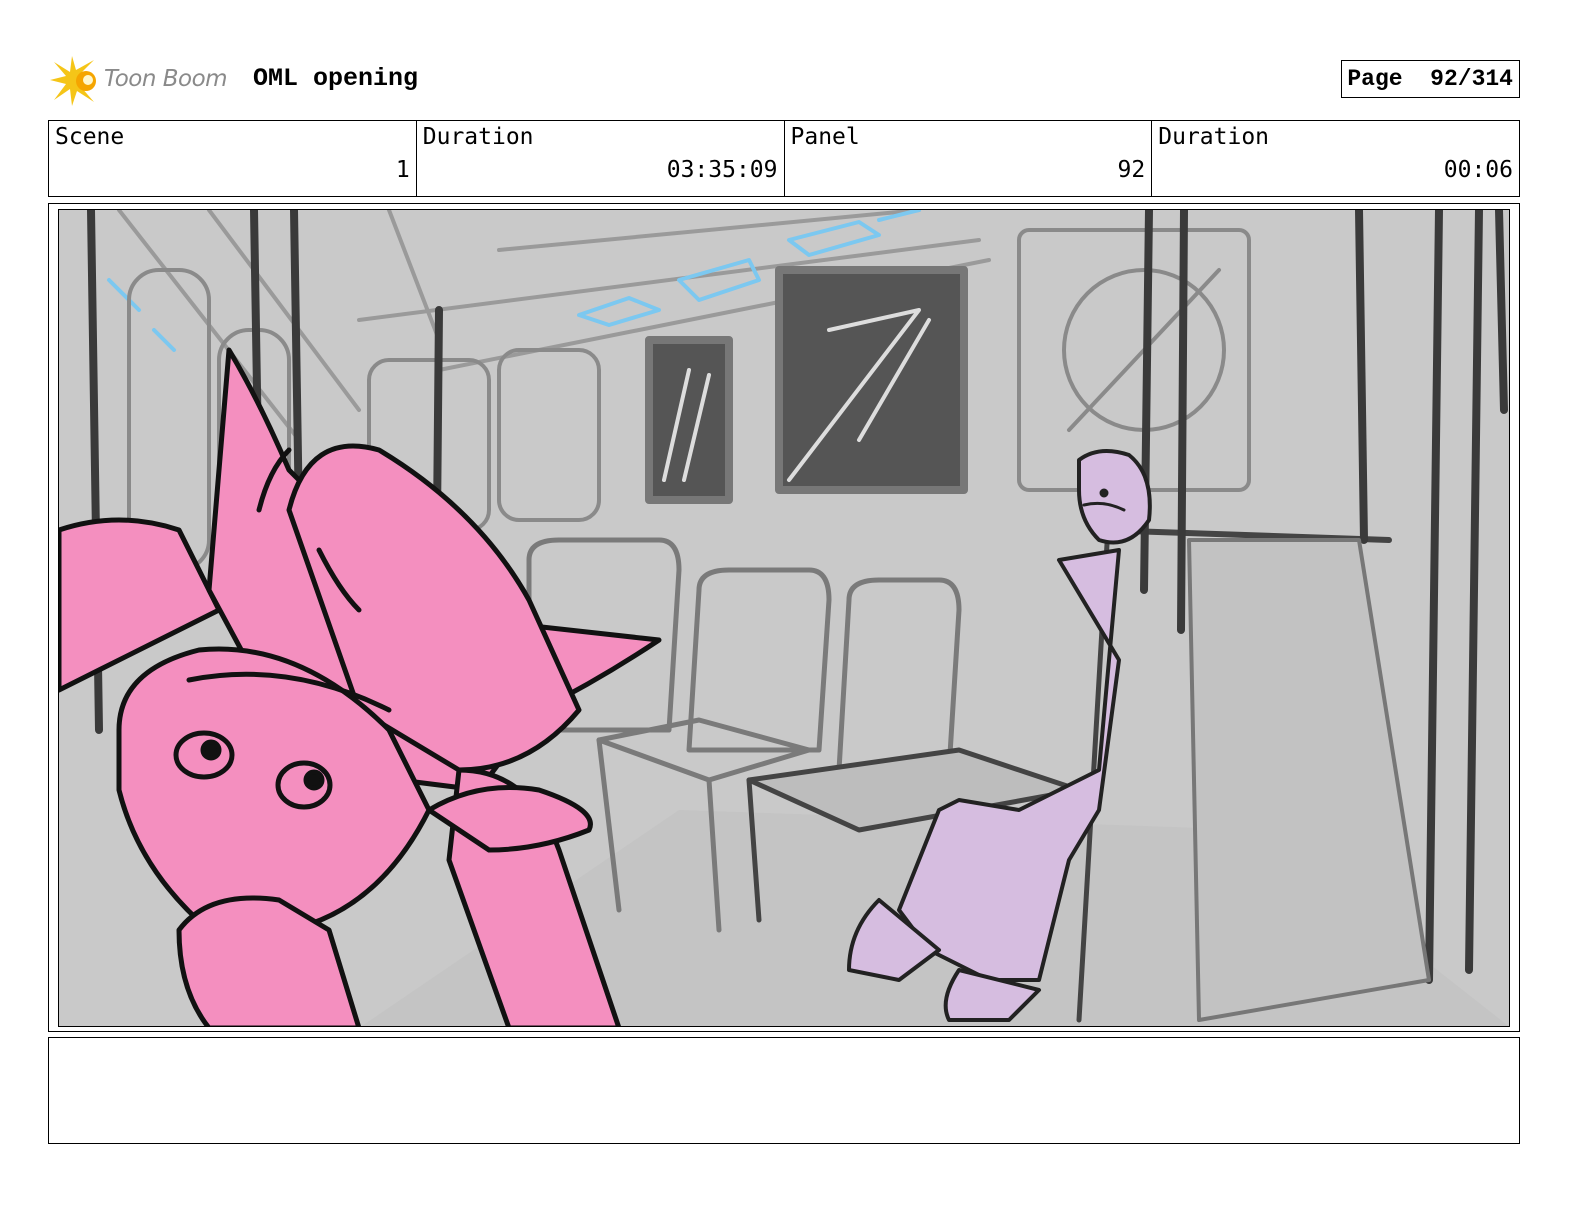 The height and width of the screenshot is (1224, 1584). I want to click on project-title: OML opening, so click(336, 78).